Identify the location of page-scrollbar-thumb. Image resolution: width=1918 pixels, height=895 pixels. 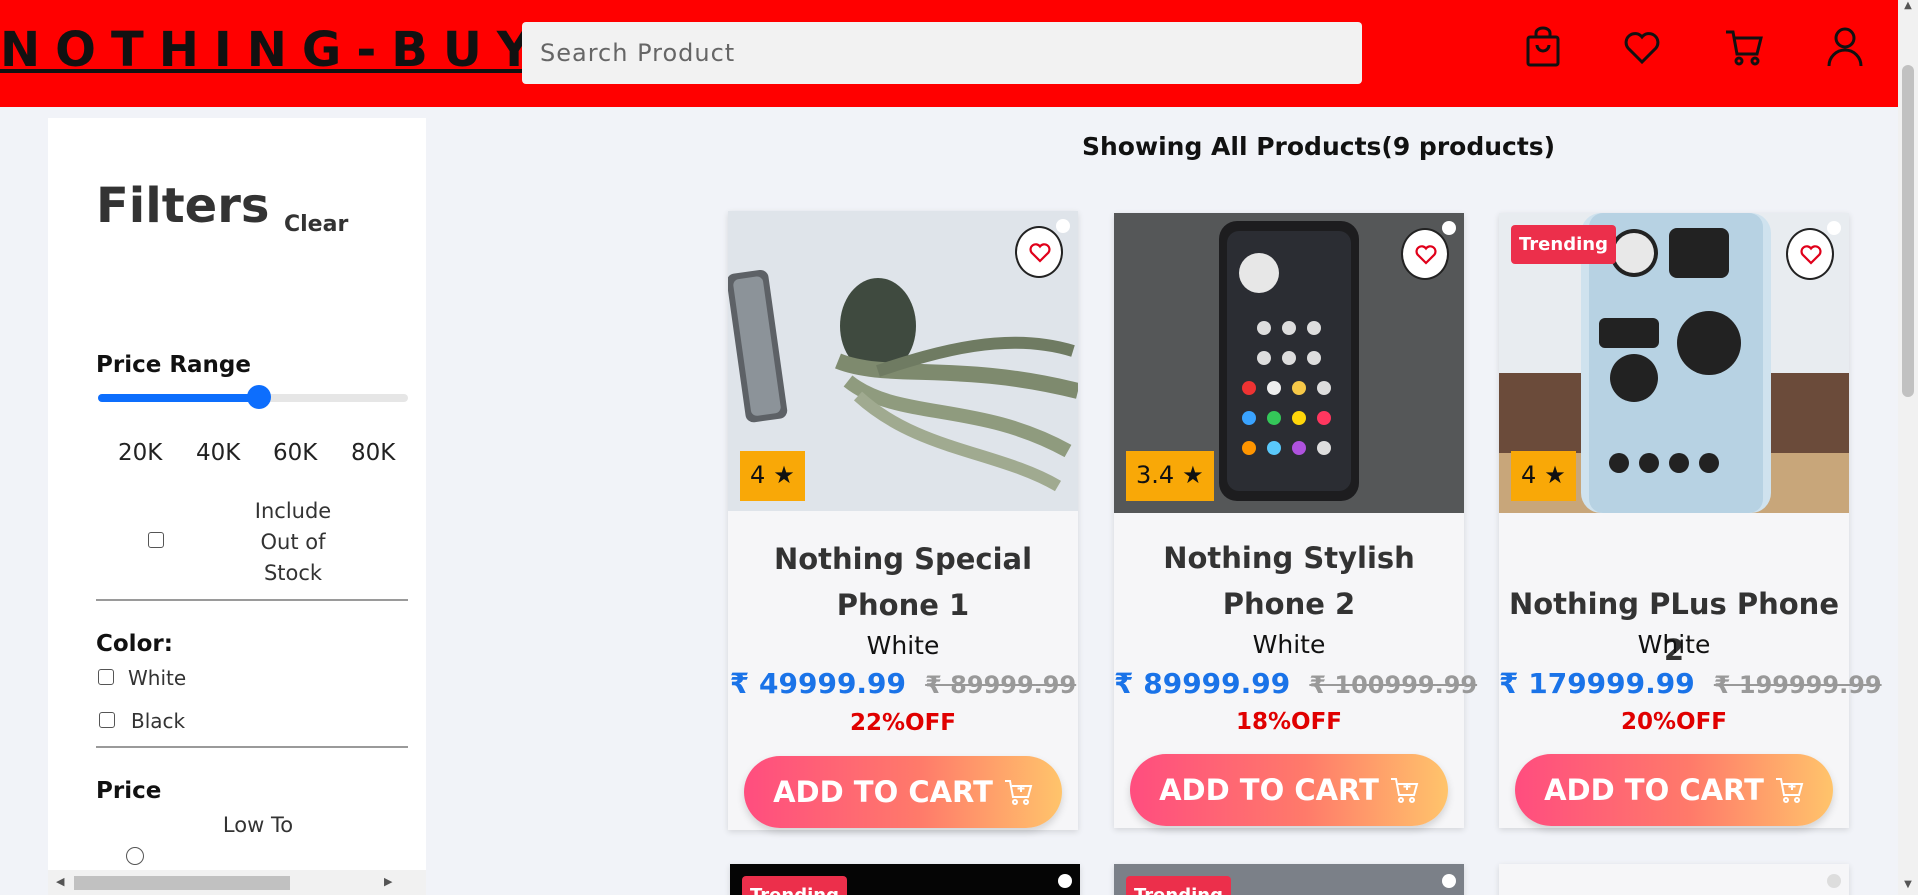
(1908, 231).